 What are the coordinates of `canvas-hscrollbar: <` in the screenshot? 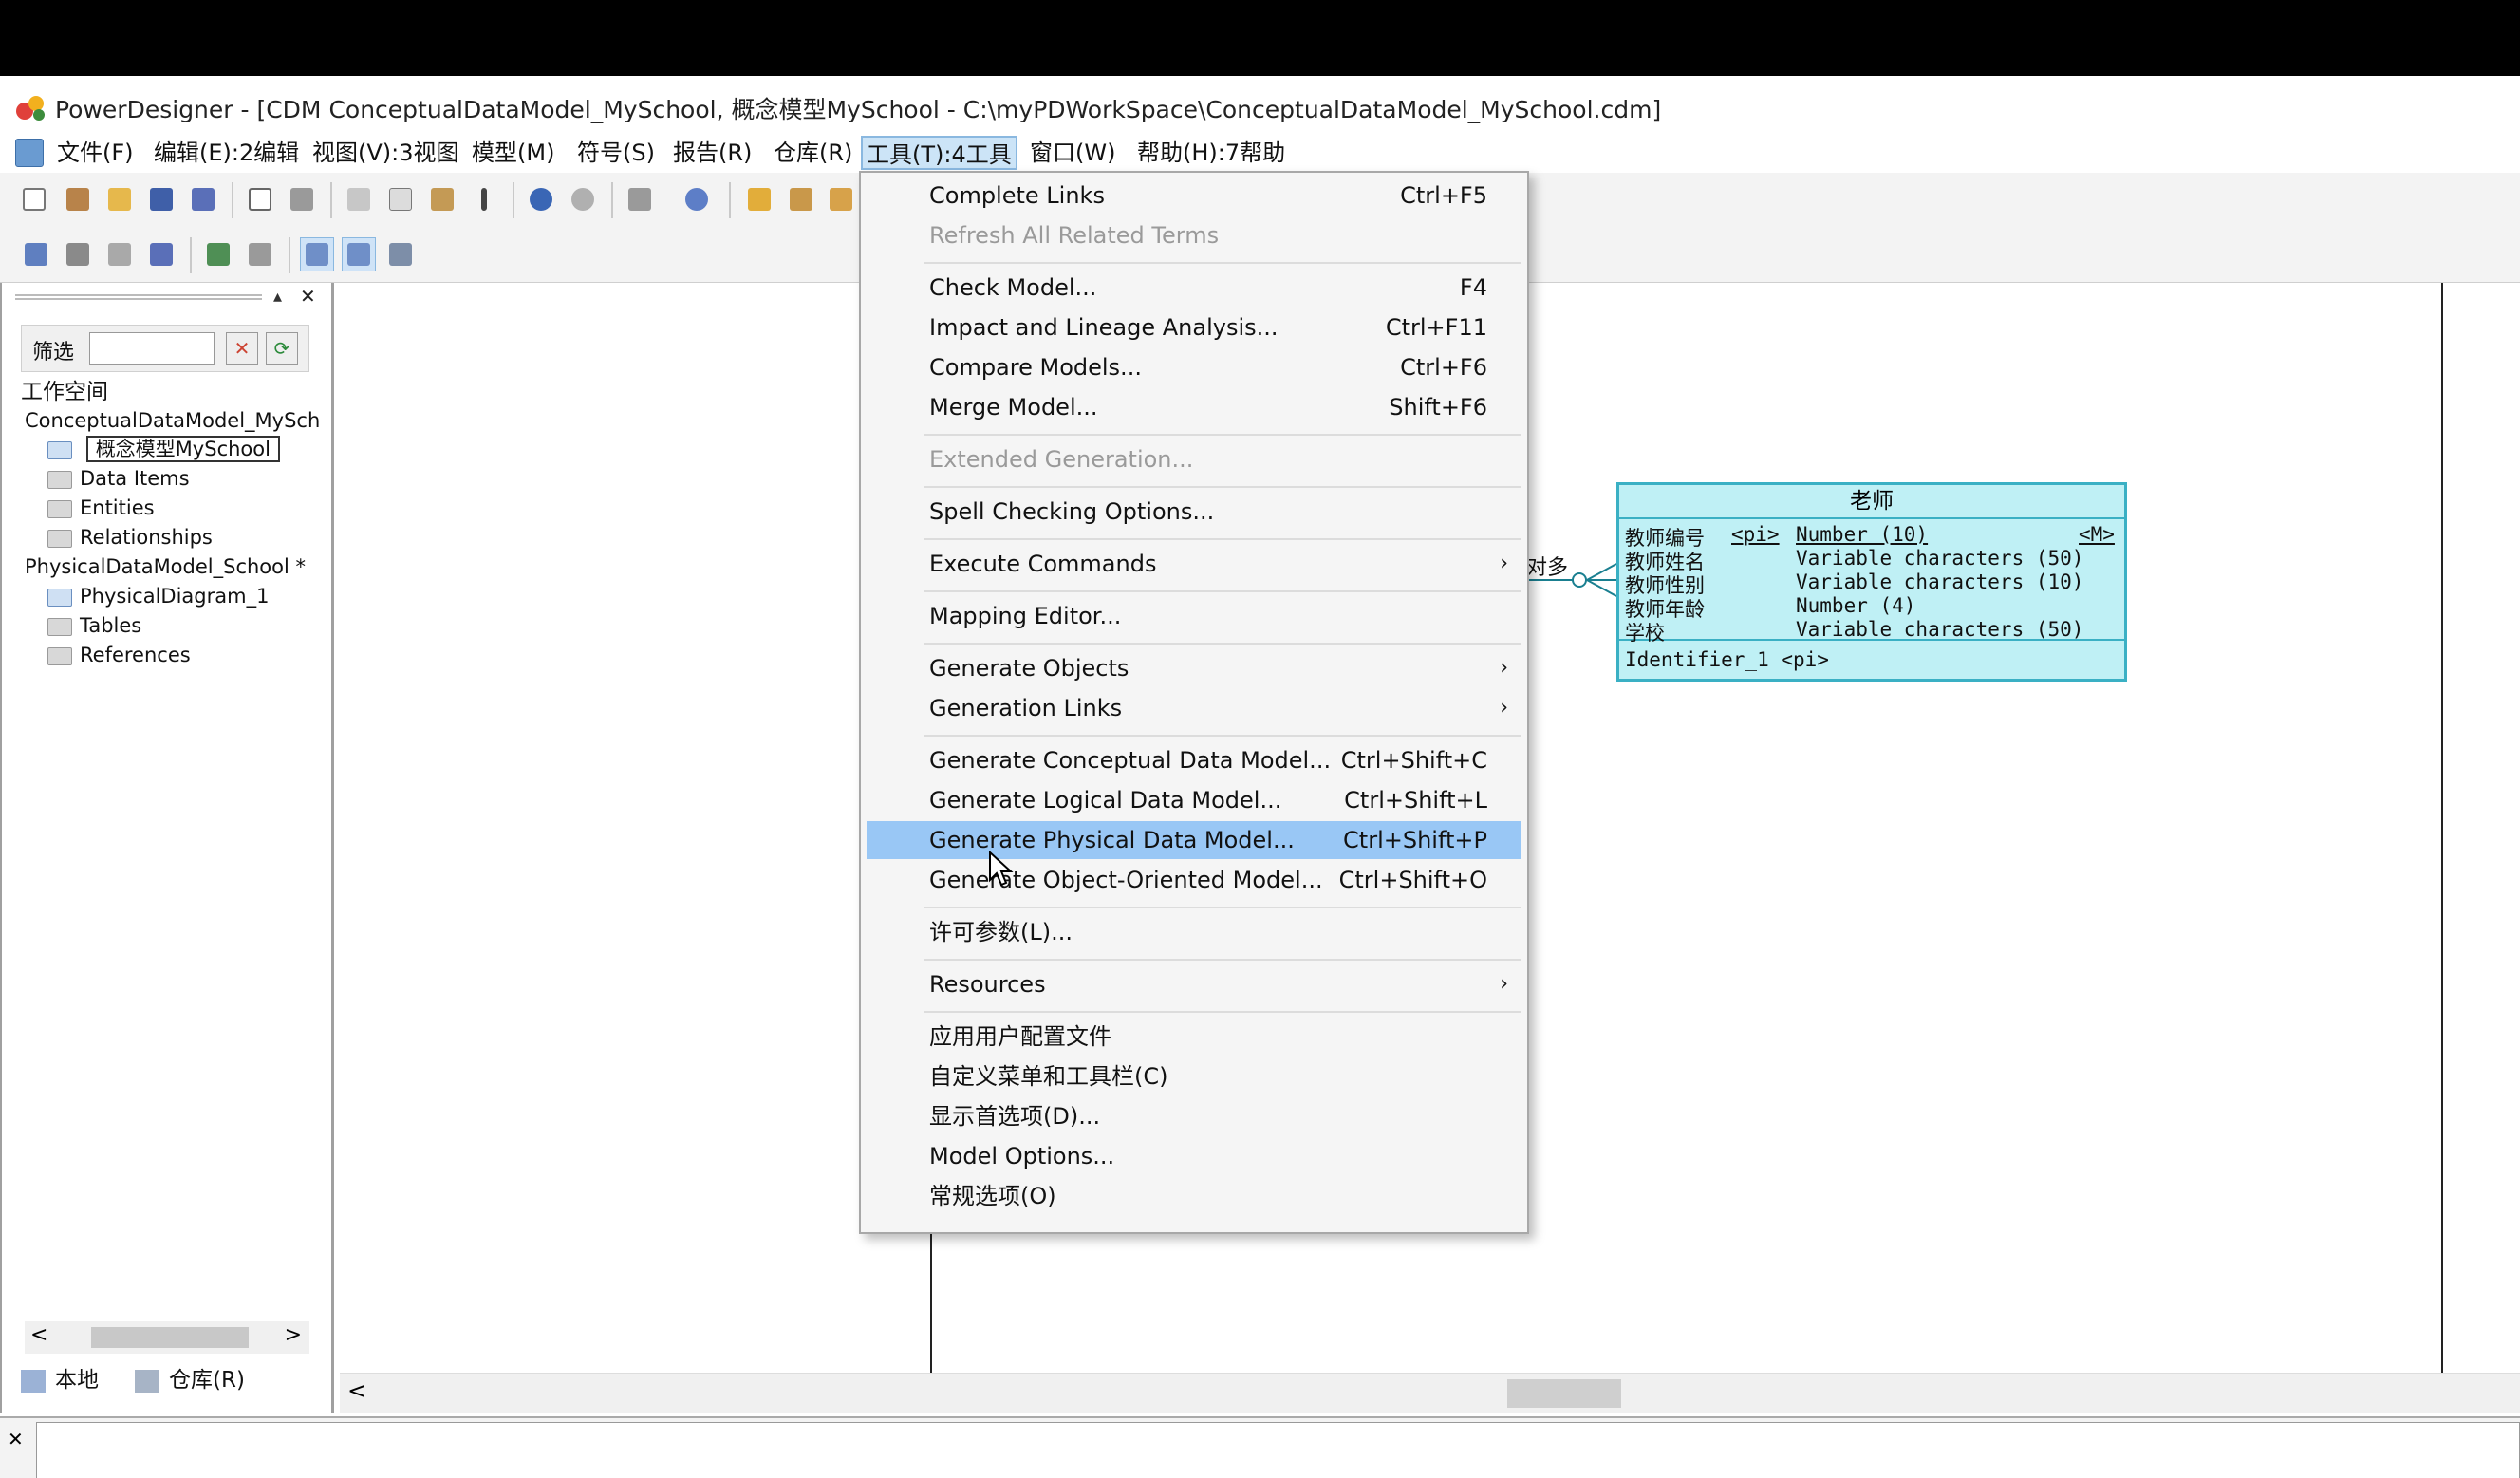 It's located at (1430, 1393).